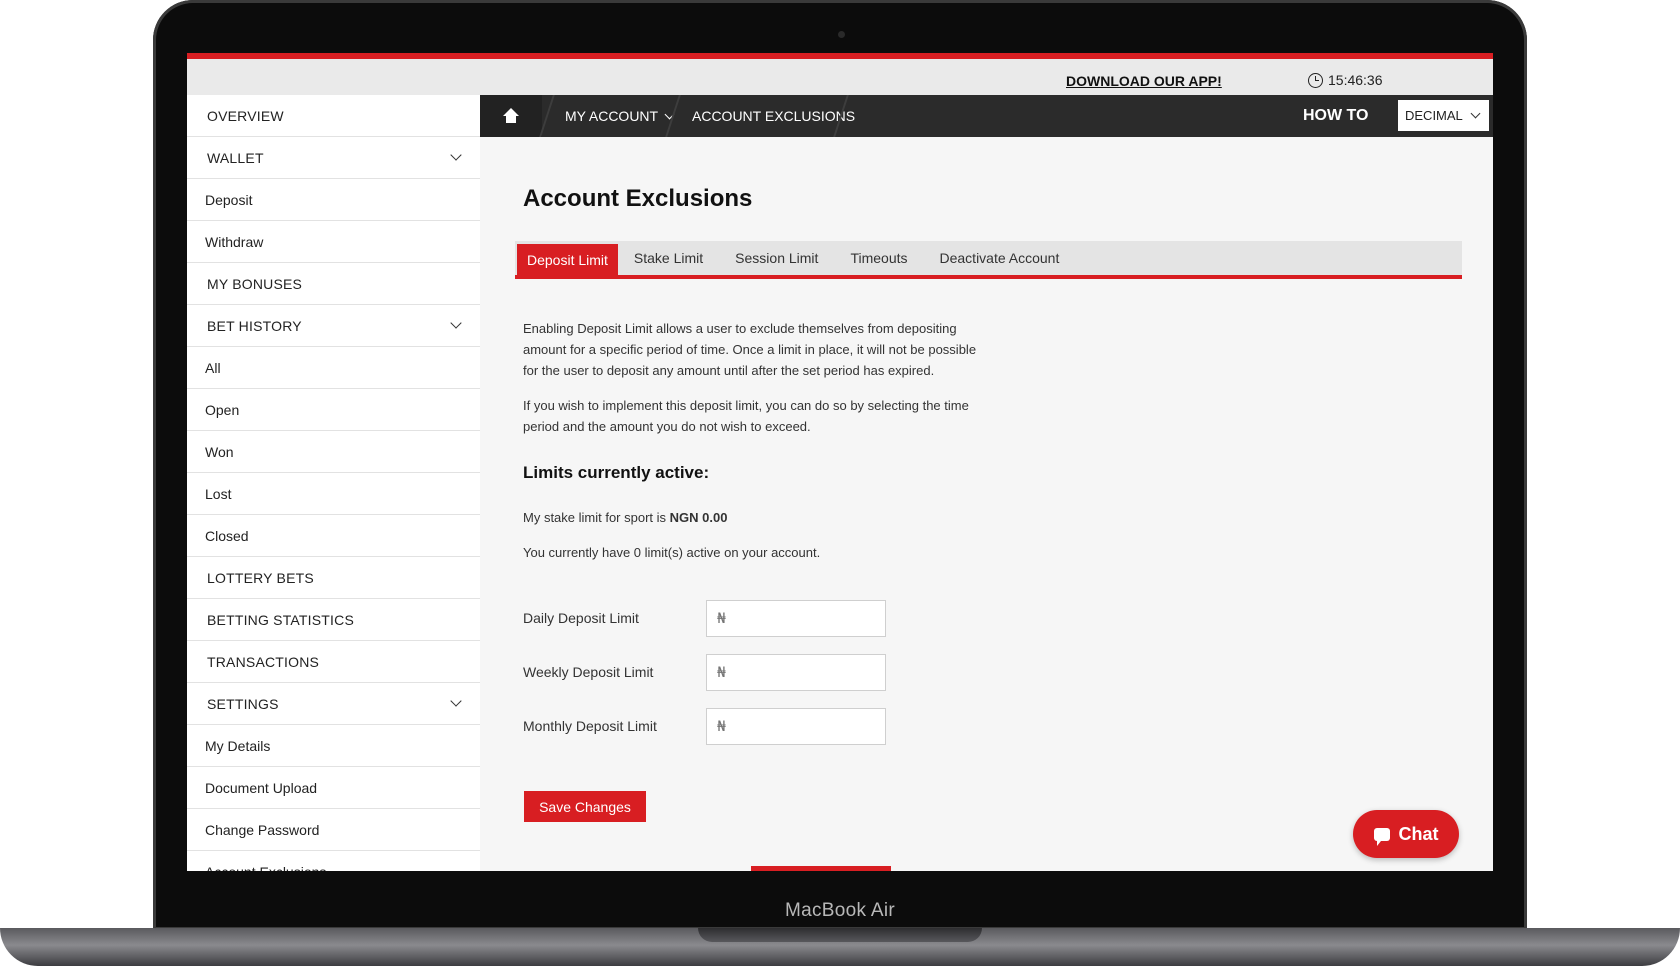 This screenshot has height=966, width=1680. Describe the element at coordinates (581, 618) in the screenshot. I see `deposit-limit-label: Daily Deposit Limit` at that location.